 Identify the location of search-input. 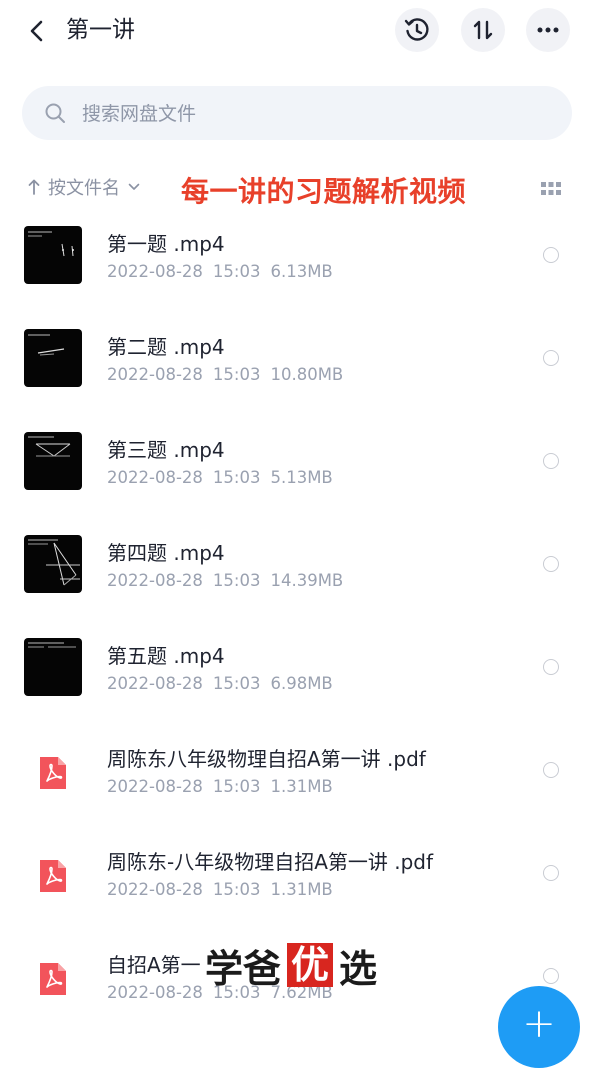
(317, 114).